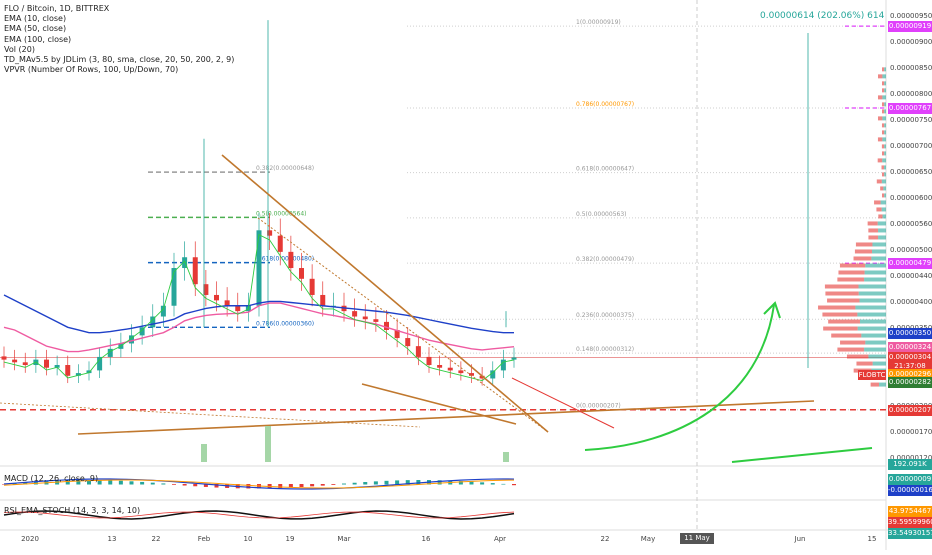 This screenshot has height=555, width=932. Describe the element at coordinates (119, 29) in the screenshot. I see `indicator-ema50: EMA (50, close)` at that location.